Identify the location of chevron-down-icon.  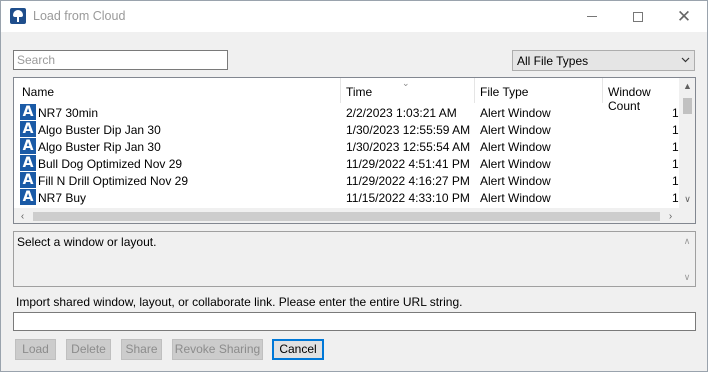
(685, 60).